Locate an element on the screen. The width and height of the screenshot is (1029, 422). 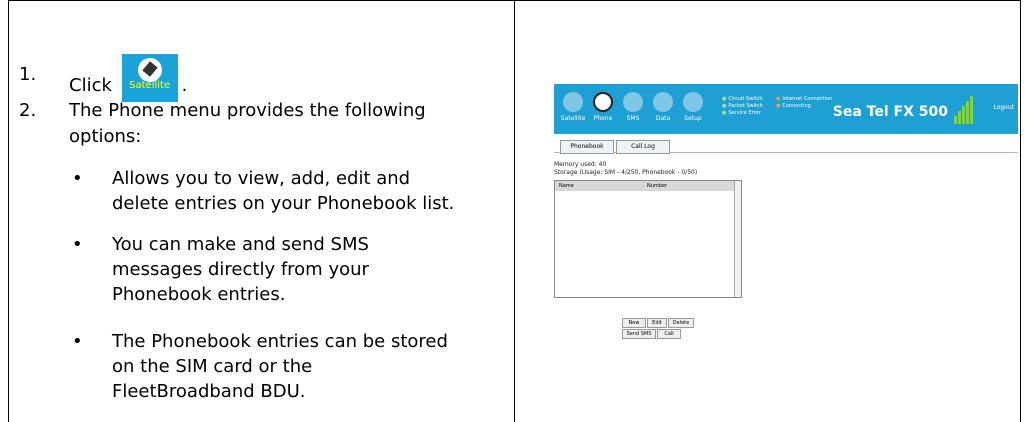
brand-name: Sea Tel FX 500 is located at coordinates (890, 112).